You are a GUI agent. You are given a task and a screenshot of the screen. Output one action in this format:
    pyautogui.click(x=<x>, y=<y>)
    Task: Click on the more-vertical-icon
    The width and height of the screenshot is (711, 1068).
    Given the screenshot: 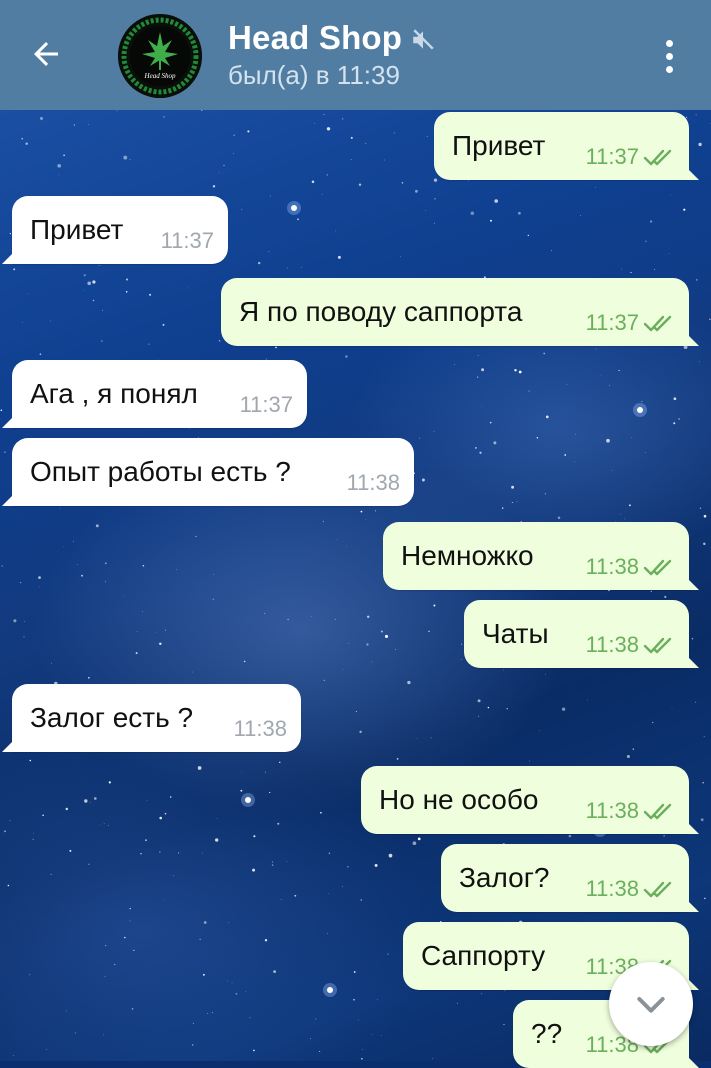 What is the action you would take?
    pyautogui.click(x=669, y=43)
    